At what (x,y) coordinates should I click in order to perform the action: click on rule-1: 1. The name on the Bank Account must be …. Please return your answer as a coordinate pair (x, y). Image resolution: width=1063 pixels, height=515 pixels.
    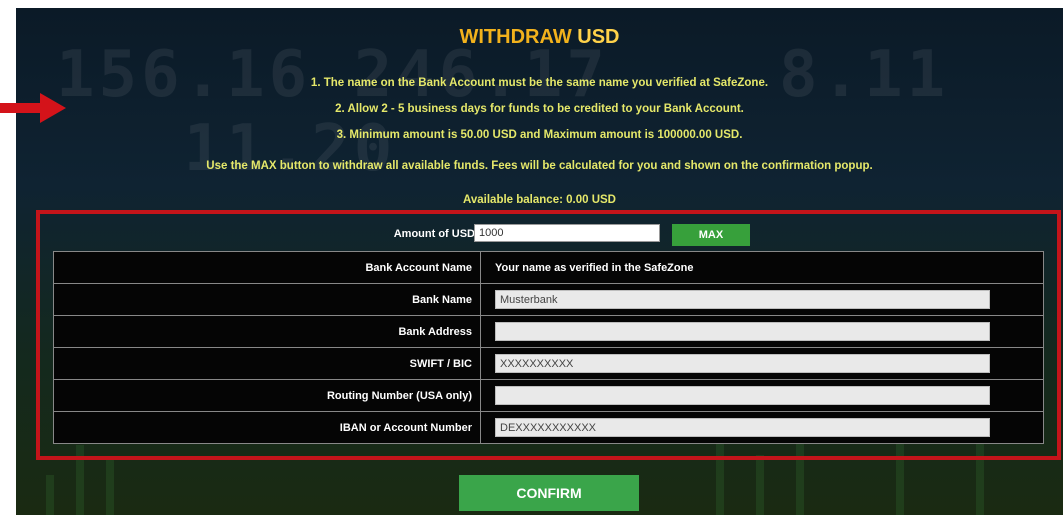
    Looking at the image, I should click on (539, 83).